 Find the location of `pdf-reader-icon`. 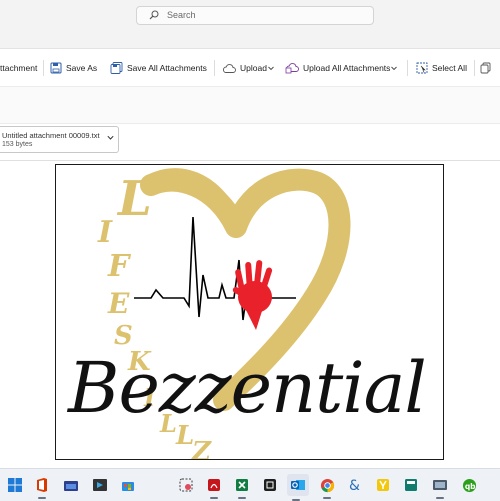

pdf-reader-icon is located at coordinates (214, 487).